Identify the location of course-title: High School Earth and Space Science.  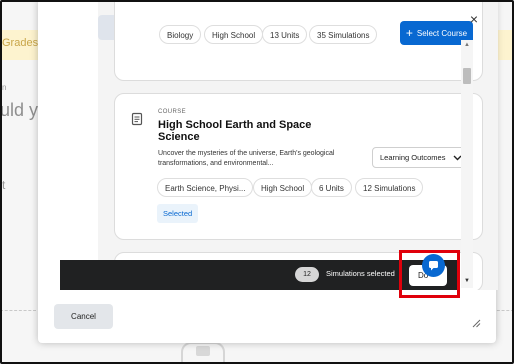
(235, 131).